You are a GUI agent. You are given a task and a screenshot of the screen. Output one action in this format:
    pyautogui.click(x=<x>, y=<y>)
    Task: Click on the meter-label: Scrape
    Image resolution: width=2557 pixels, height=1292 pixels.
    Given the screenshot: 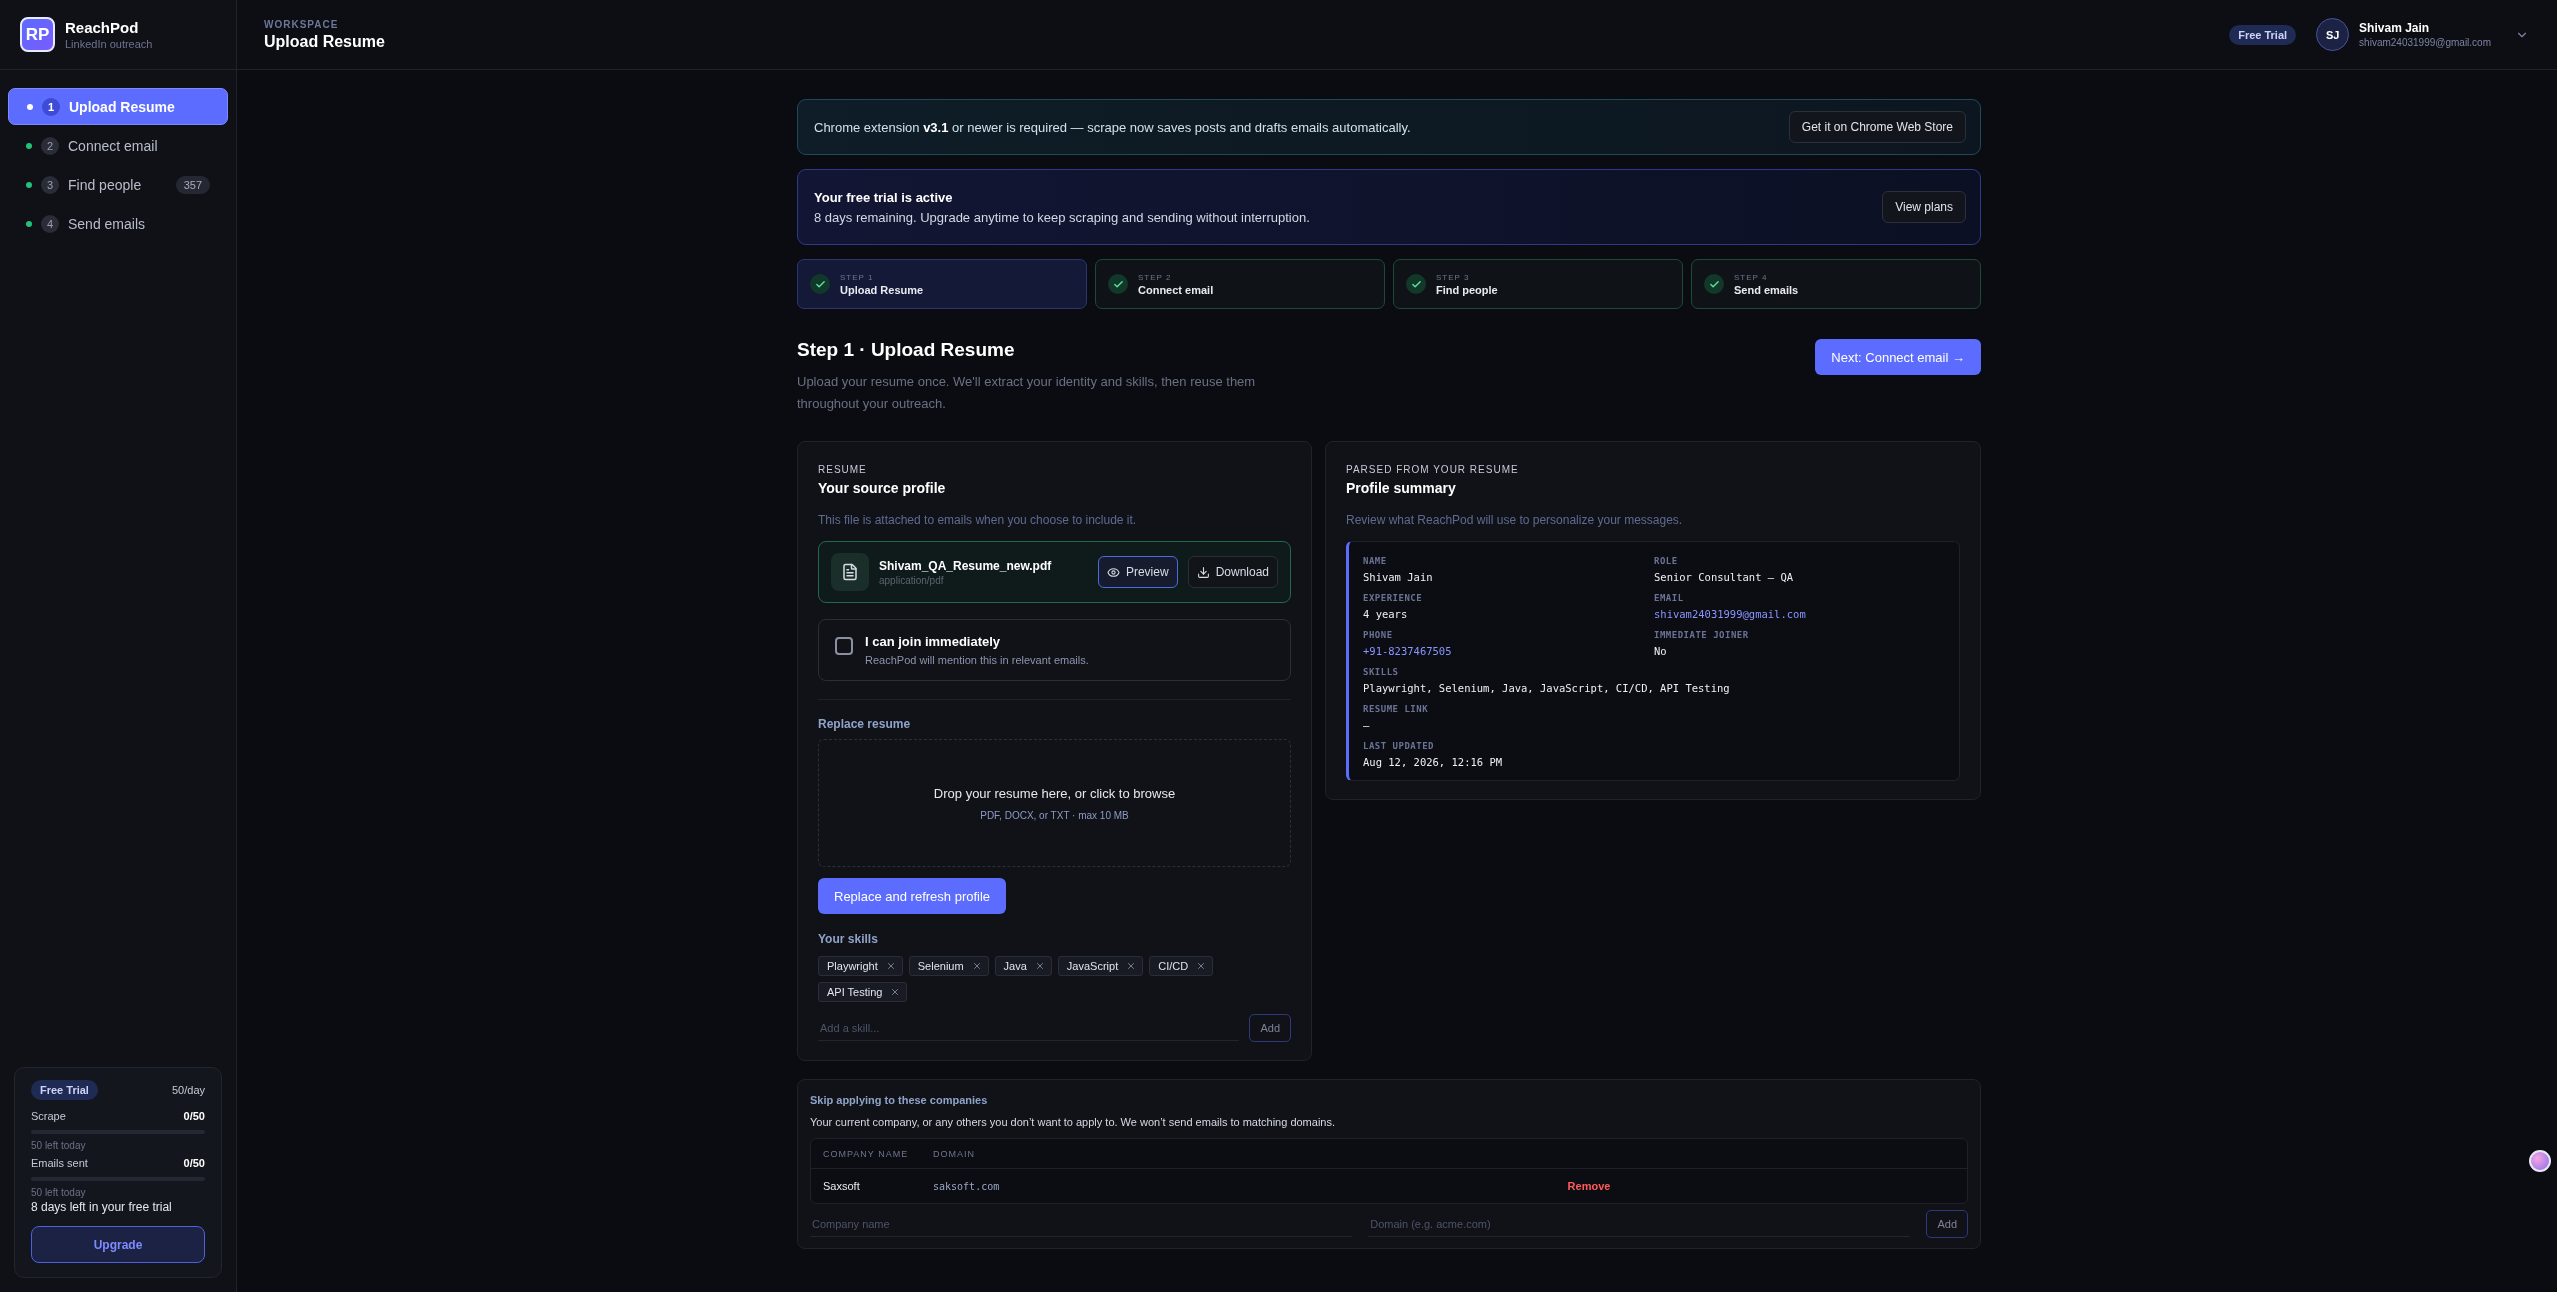 What is the action you would take?
    pyautogui.click(x=48, y=1116)
    